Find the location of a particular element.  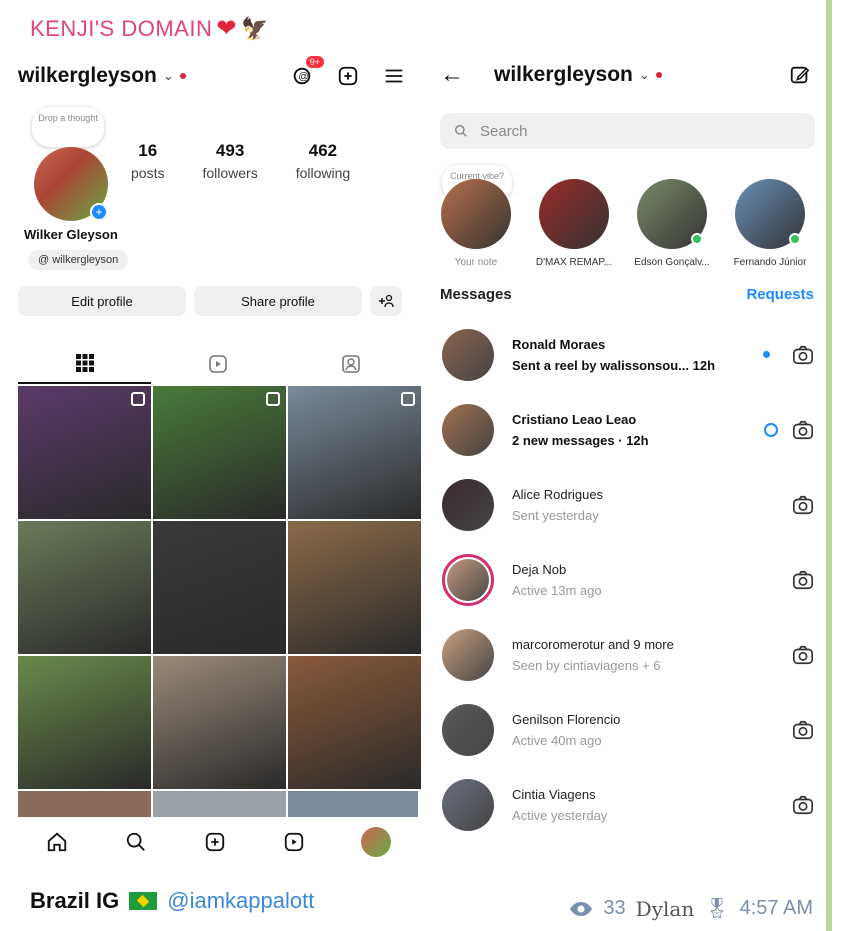

tab-grid is located at coordinates (84, 364).